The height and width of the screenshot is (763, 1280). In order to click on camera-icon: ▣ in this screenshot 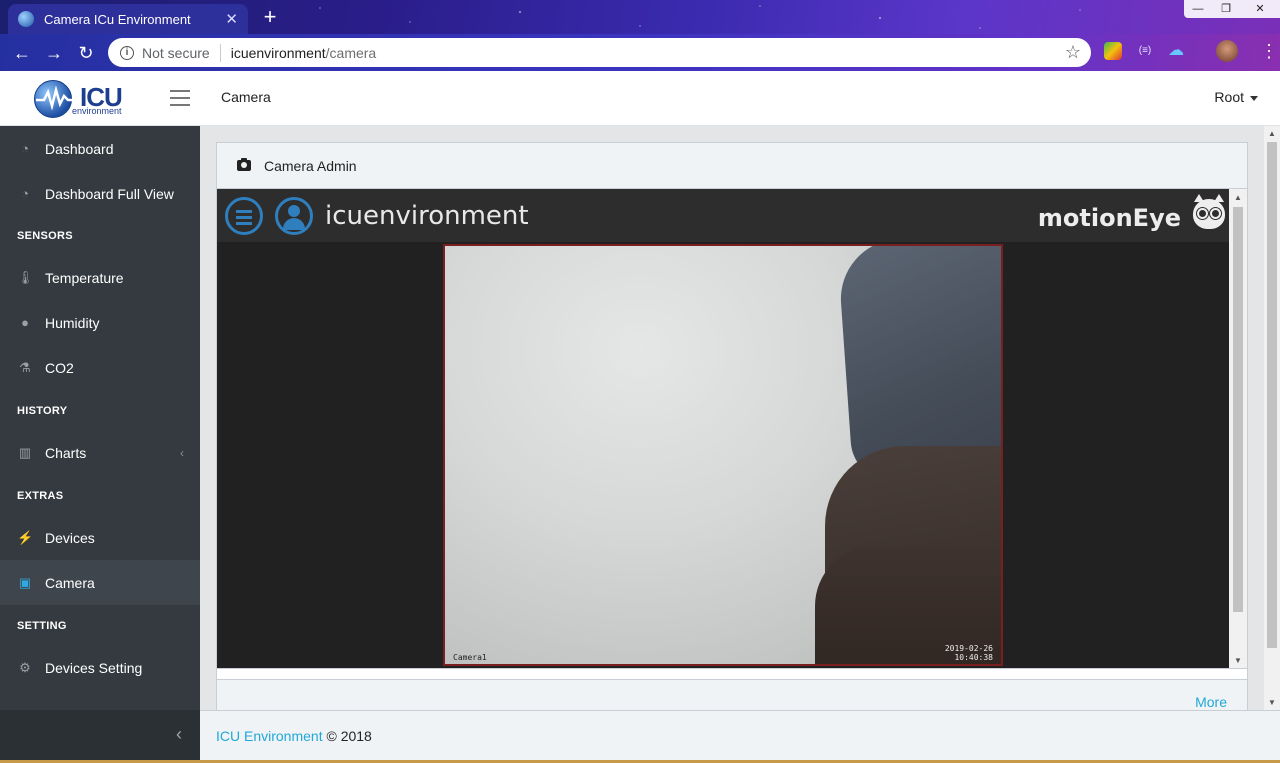, I will do `click(25, 582)`.